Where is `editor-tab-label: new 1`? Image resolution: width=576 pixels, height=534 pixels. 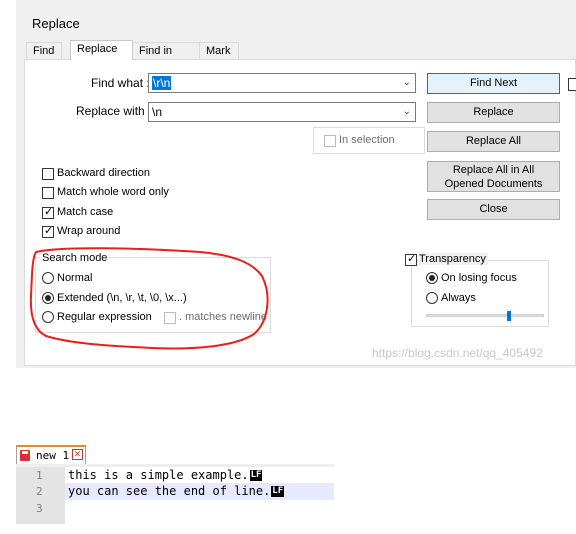 editor-tab-label: new 1 is located at coordinates (53, 455).